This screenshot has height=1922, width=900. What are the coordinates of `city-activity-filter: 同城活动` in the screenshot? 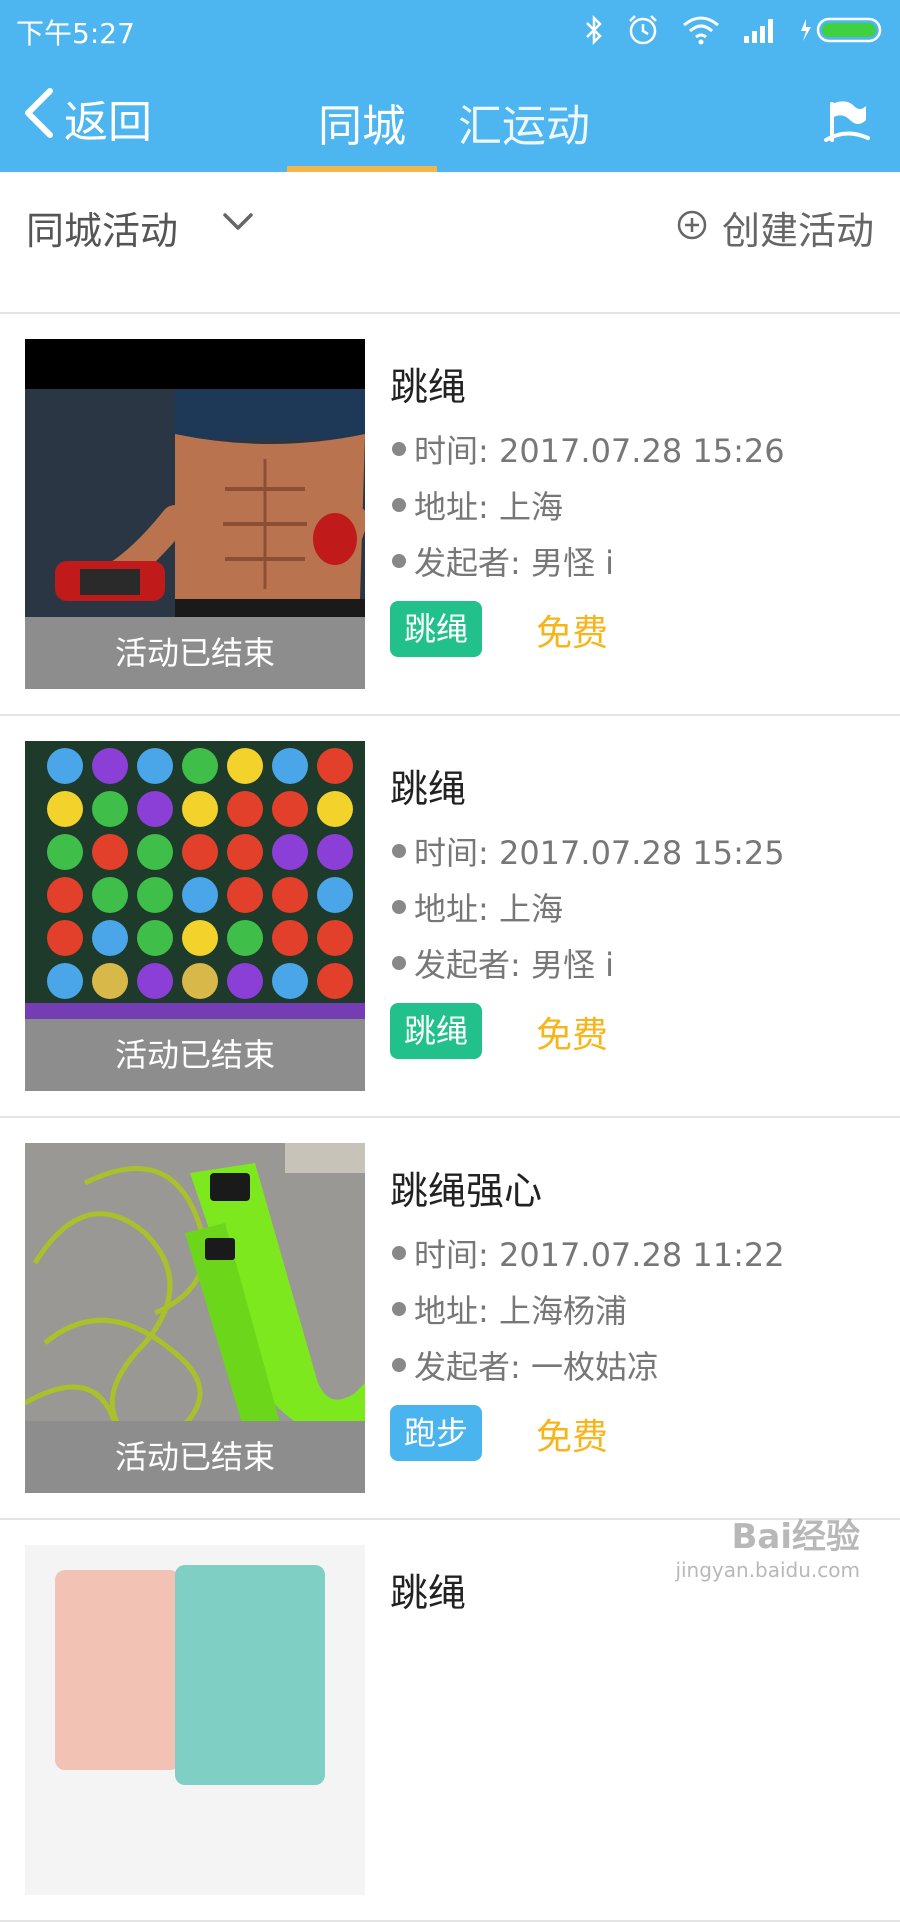 It's located at (102, 227).